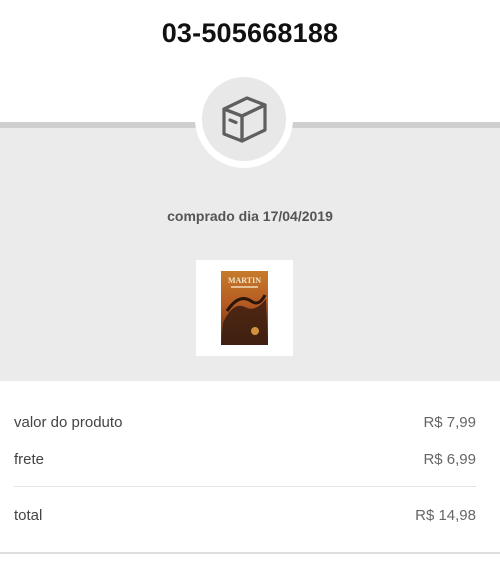 Image resolution: width=500 pixels, height=587 pixels. What do you see at coordinates (250, 216) in the screenshot?
I see `purchase-date: comprado dia 17/04/2019` at bounding box center [250, 216].